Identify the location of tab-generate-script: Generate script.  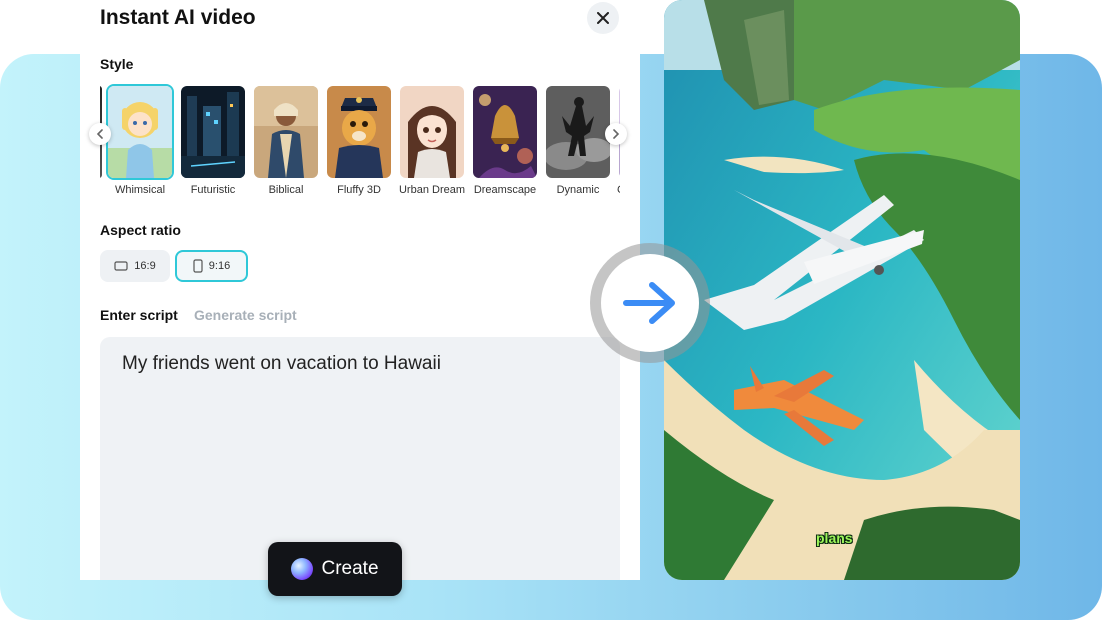
(245, 315).